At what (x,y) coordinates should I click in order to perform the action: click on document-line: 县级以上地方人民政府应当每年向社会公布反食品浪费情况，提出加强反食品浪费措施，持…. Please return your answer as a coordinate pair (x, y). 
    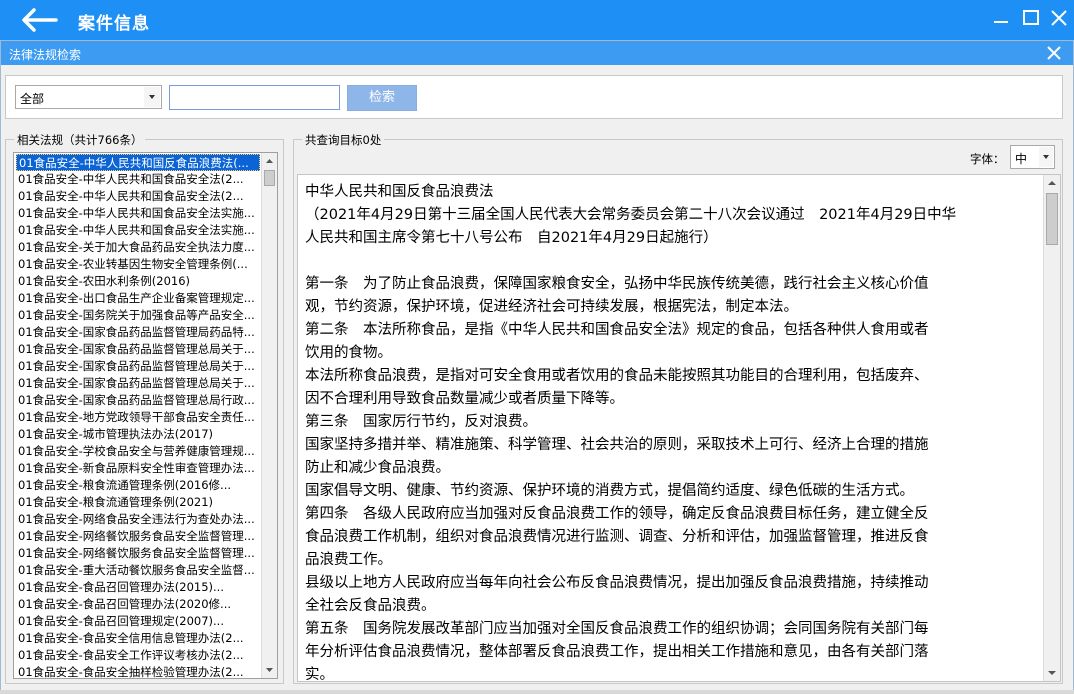
    Looking at the image, I should click on (617, 583).